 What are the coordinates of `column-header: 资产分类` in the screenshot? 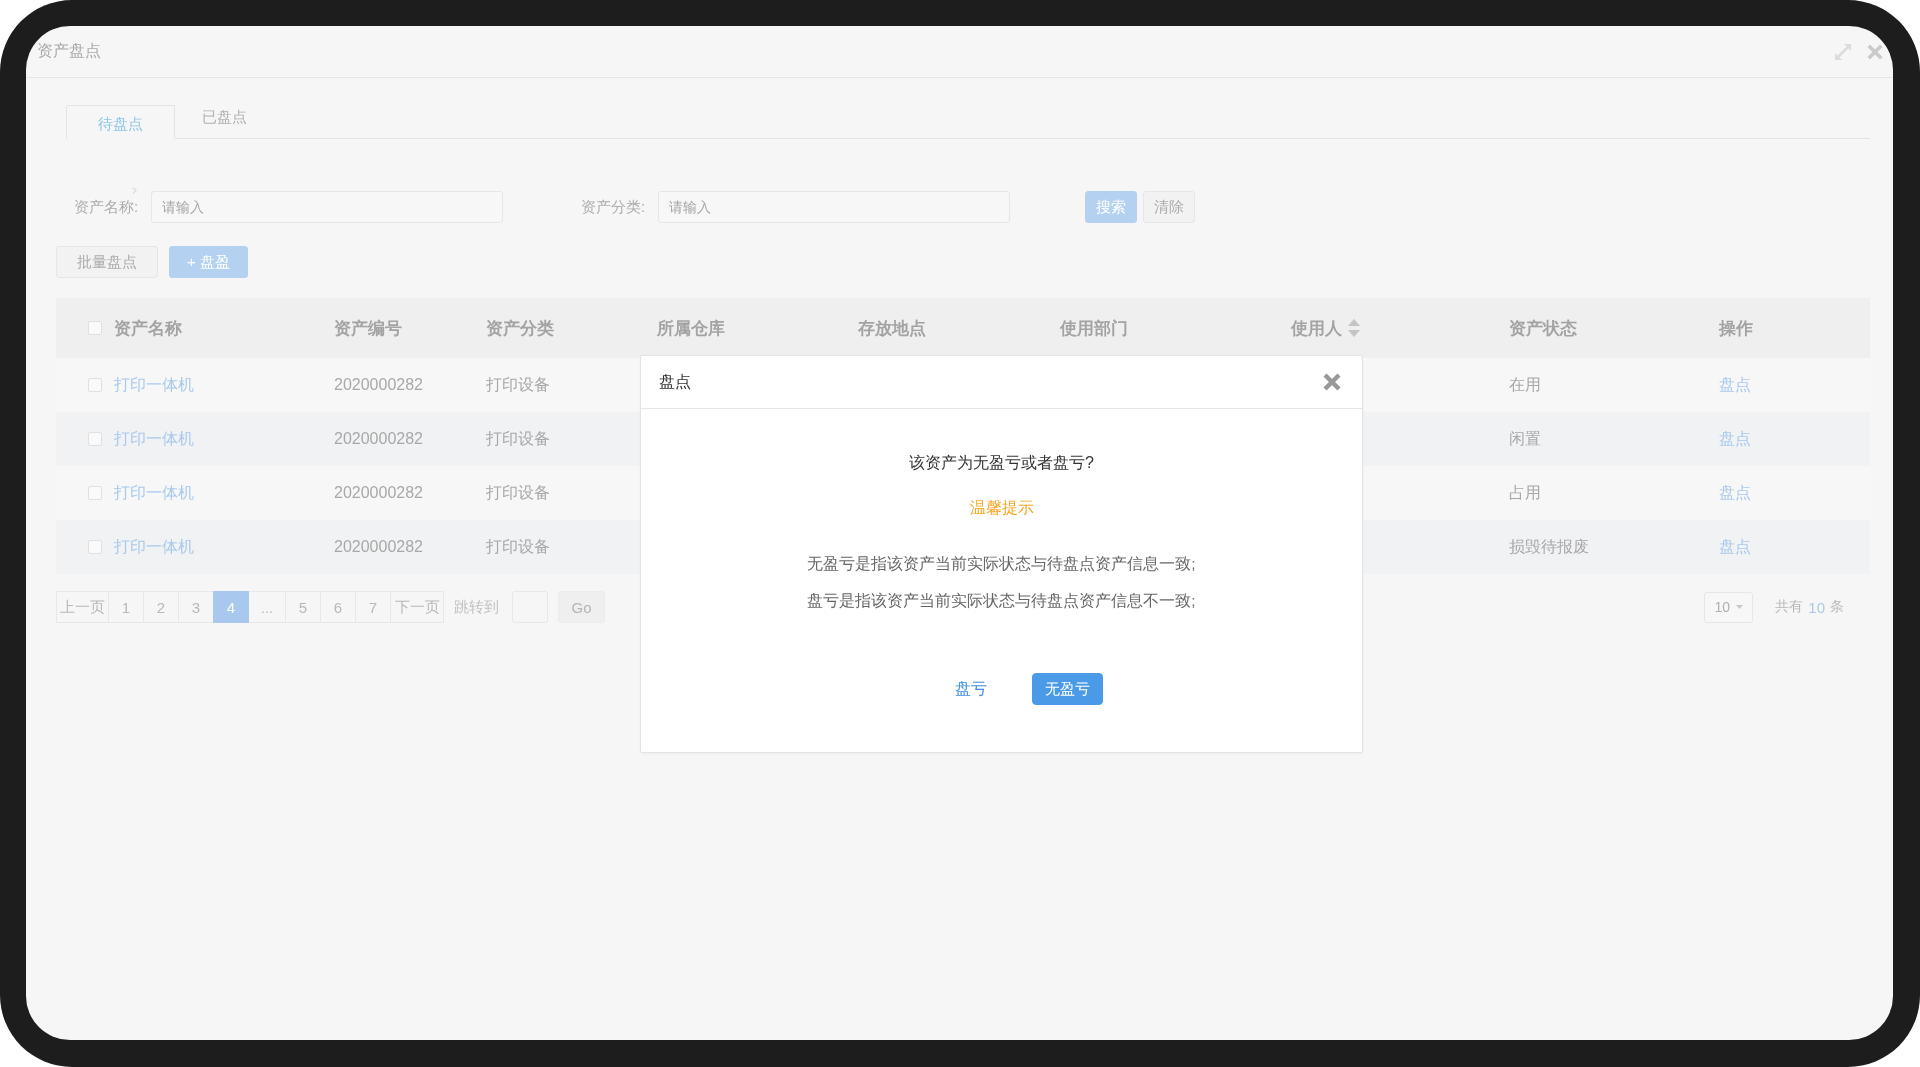 It's located at (520, 328).